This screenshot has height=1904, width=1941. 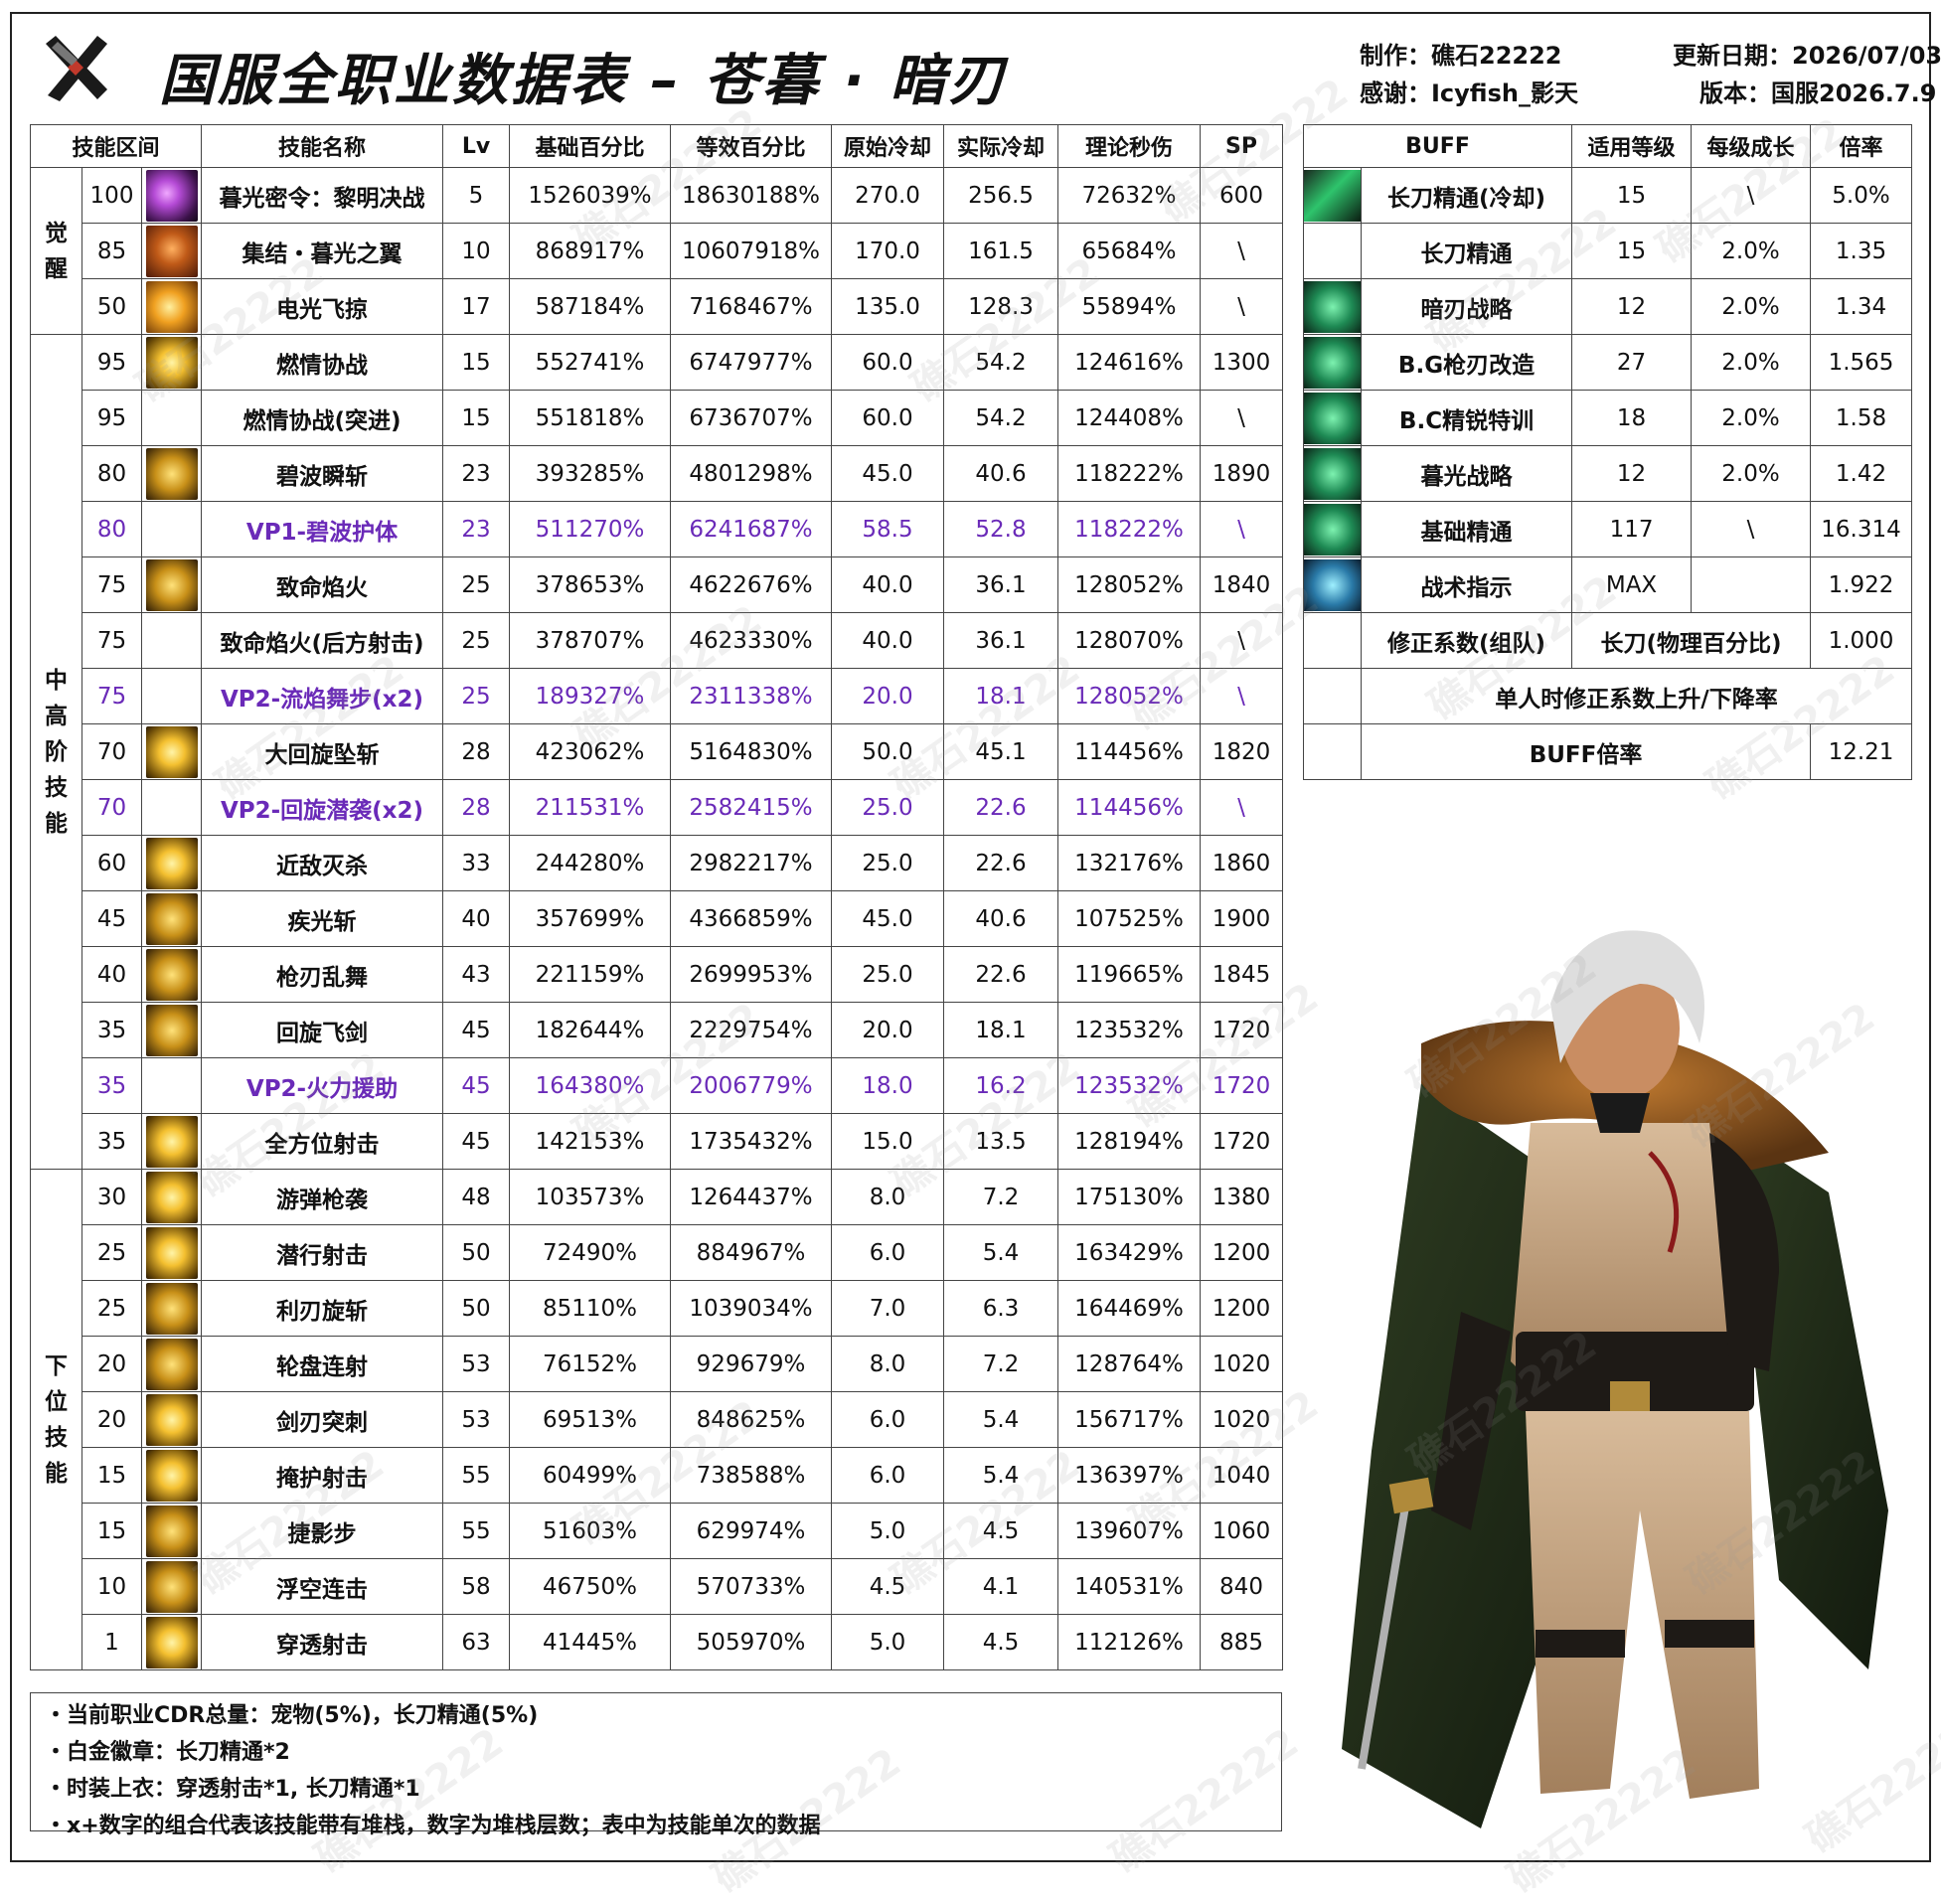 What do you see at coordinates (751, 1475) in the screenshot?
I see `skill-equiv-percent: 738588%` at bounding box center [751, 1475].